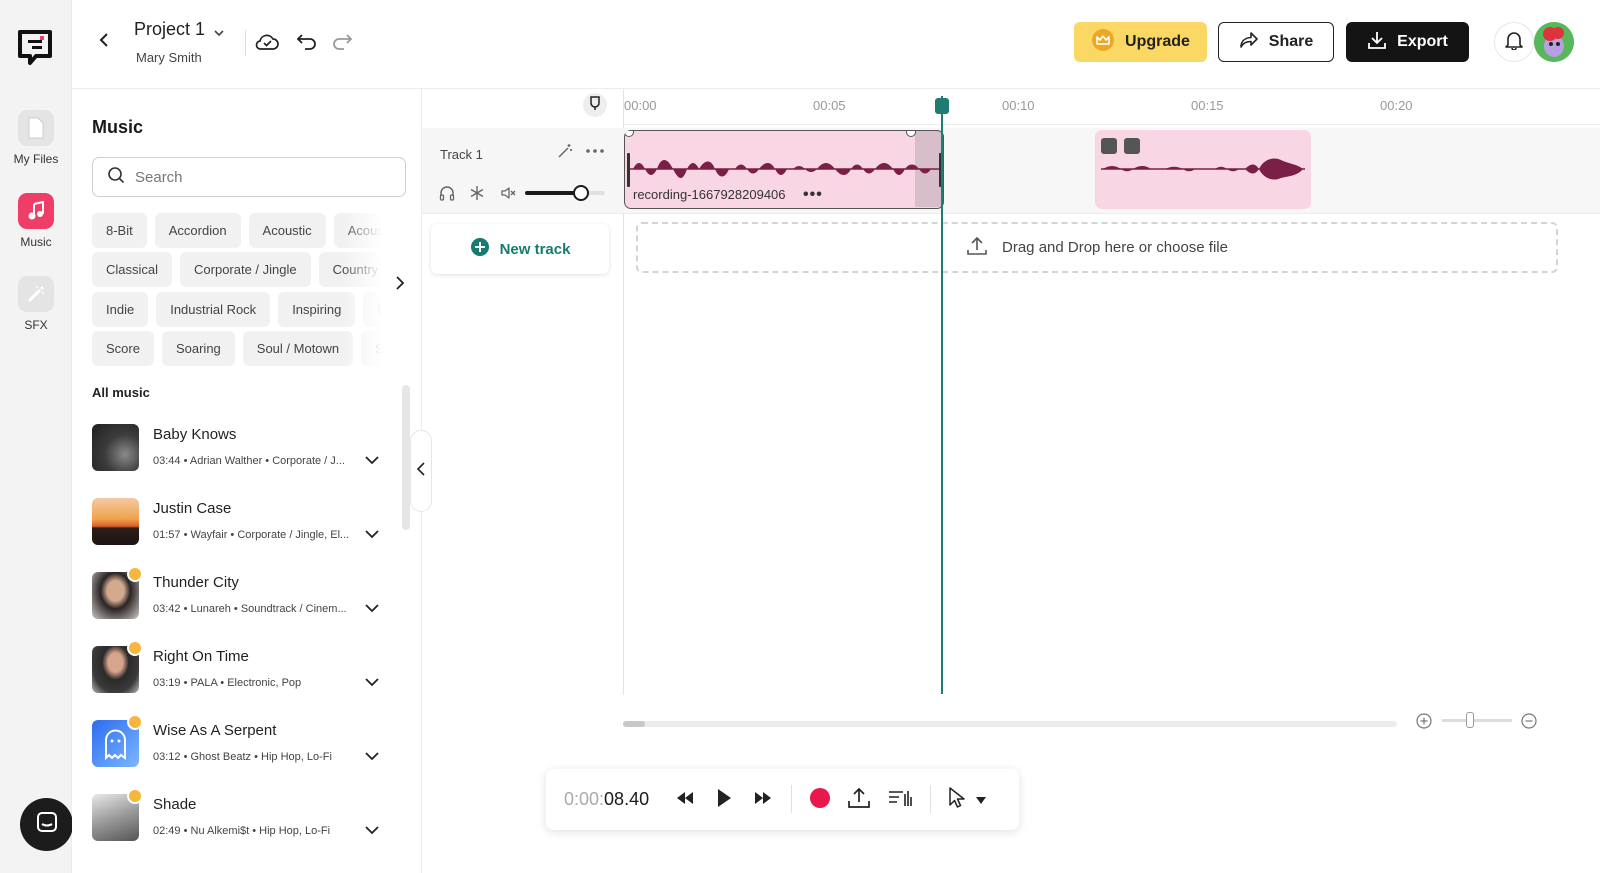 The width and height of the screenshot is (1600, 873). Describe the element at coordinates (565, 193) in the screenshot. I see `volume-slider` at that location.